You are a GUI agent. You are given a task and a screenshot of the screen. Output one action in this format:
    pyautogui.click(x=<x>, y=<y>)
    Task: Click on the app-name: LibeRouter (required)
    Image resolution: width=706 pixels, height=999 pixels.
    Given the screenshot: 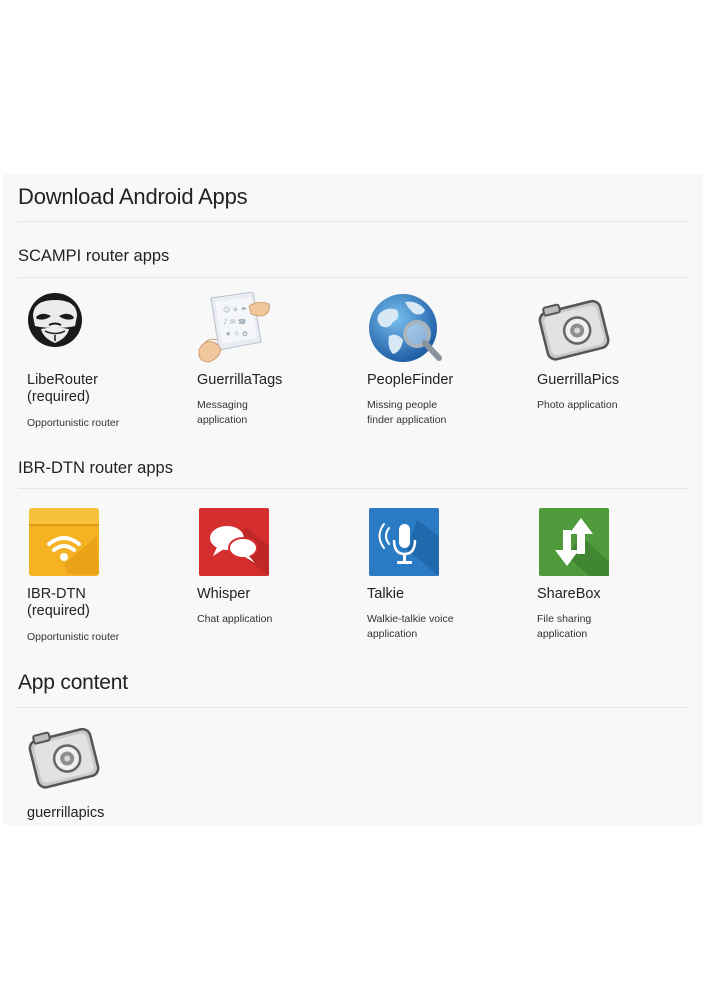 What is the action you would take?
    pyautogui.click(x=102, y=388)
    